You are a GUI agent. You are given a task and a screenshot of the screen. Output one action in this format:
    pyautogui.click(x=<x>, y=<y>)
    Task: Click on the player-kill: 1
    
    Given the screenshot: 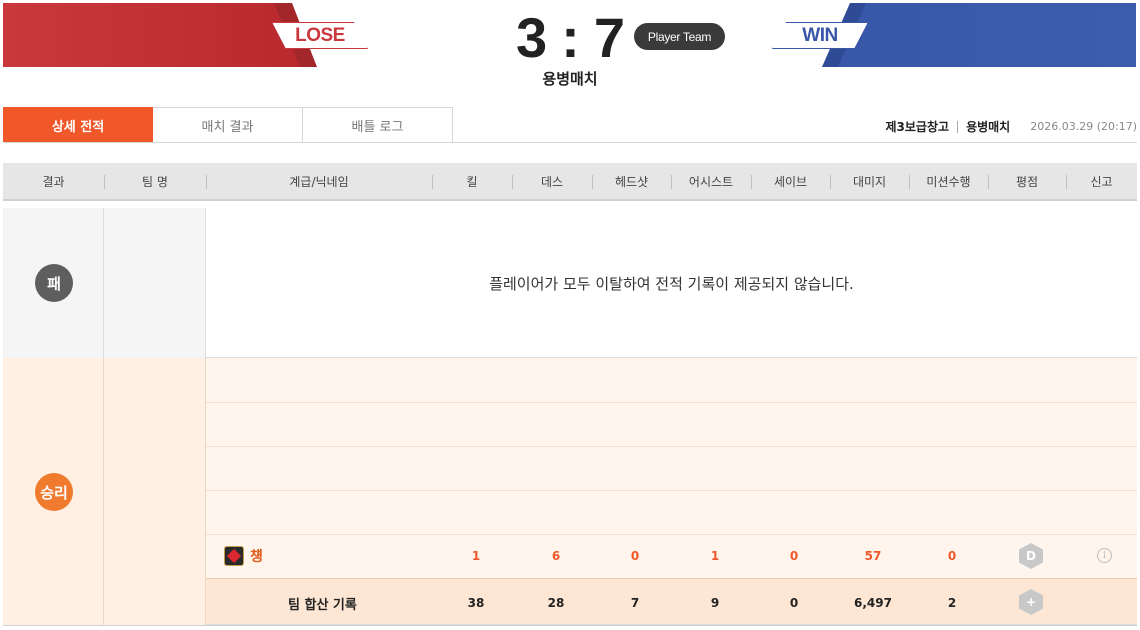 What is the action you would take?
    pyautogui.click(x=476, y=556)
    